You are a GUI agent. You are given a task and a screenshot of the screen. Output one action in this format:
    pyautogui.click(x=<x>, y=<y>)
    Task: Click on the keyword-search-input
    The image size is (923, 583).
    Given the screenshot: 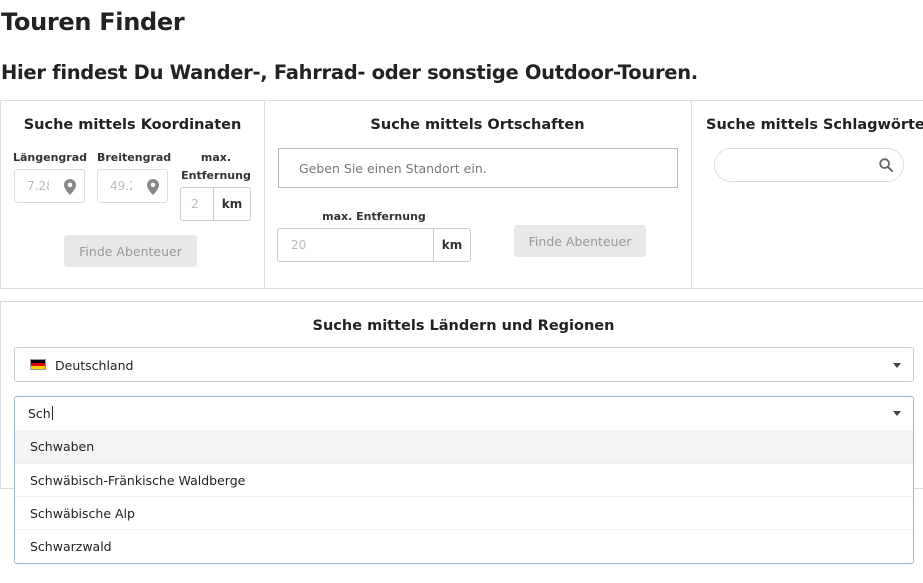 What is the action you would take?
    pyautogui.click(x=809, y=165)
    